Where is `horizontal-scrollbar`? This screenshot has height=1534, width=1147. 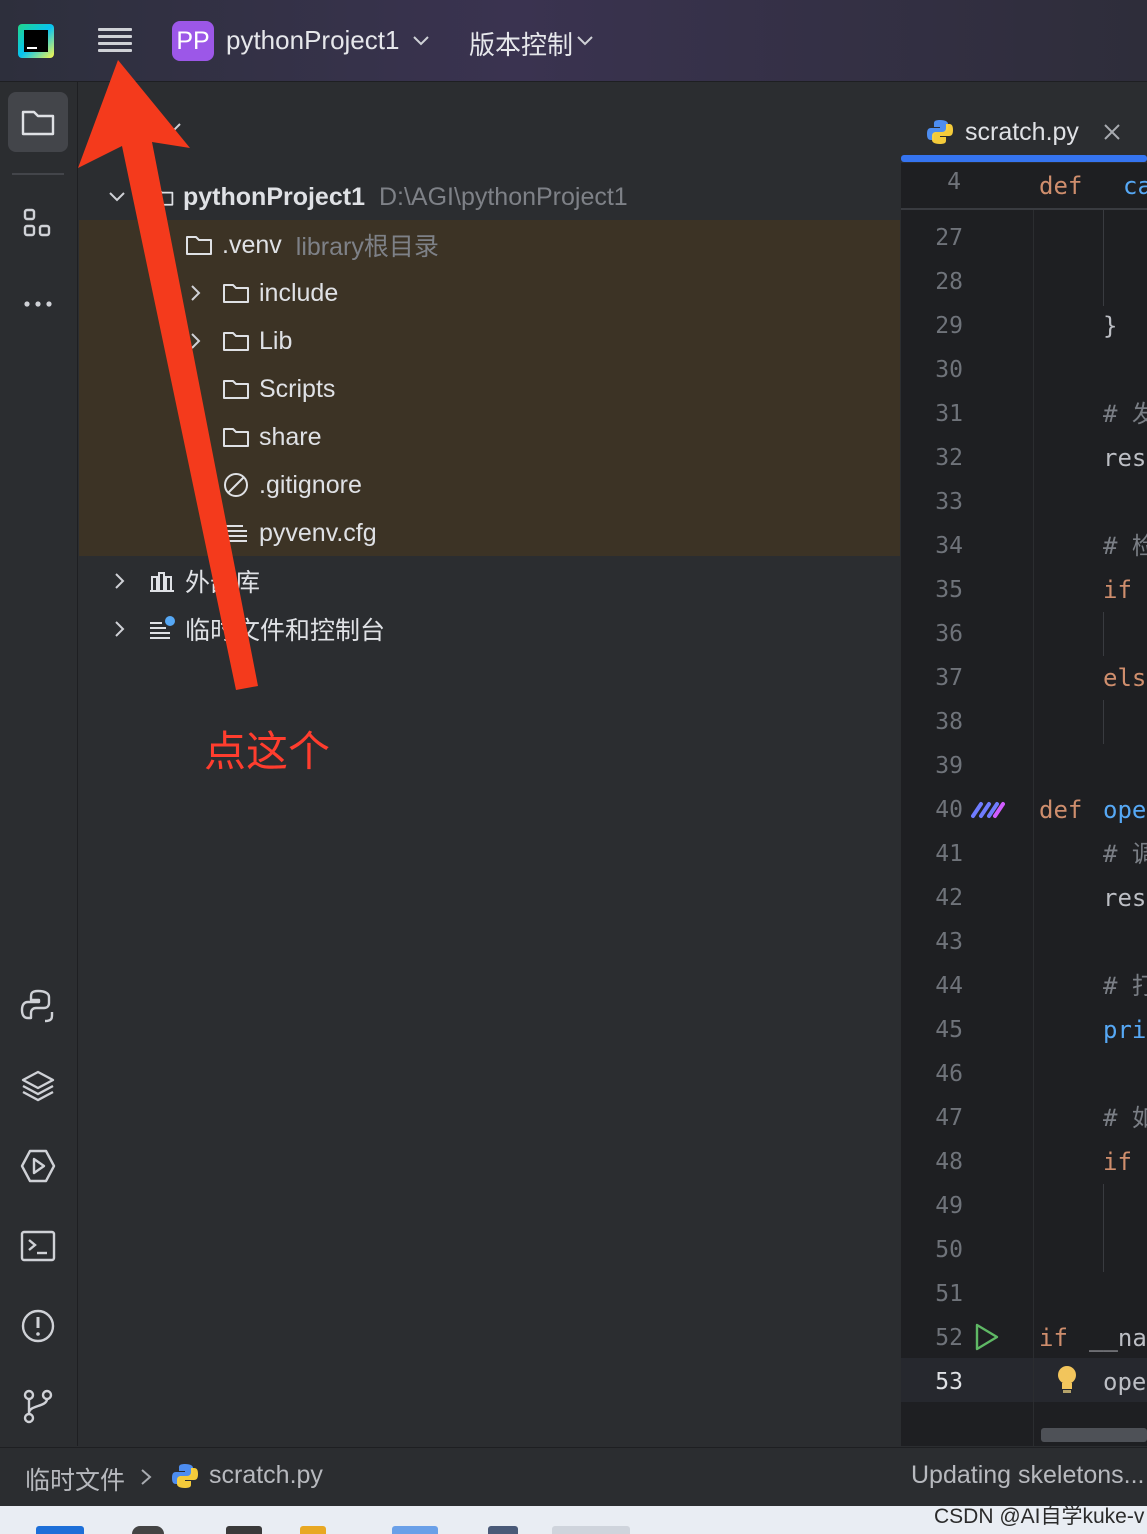 horizontal-scrollbar is located at coordinates (1094, 1435).